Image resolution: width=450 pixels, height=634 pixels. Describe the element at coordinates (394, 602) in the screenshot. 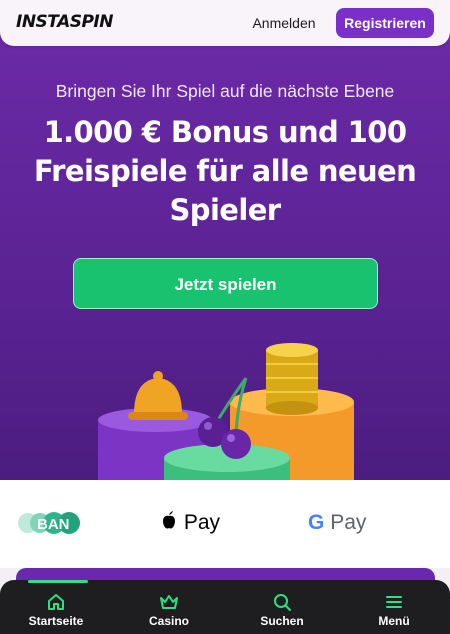

I see `menu-icon` at that location.